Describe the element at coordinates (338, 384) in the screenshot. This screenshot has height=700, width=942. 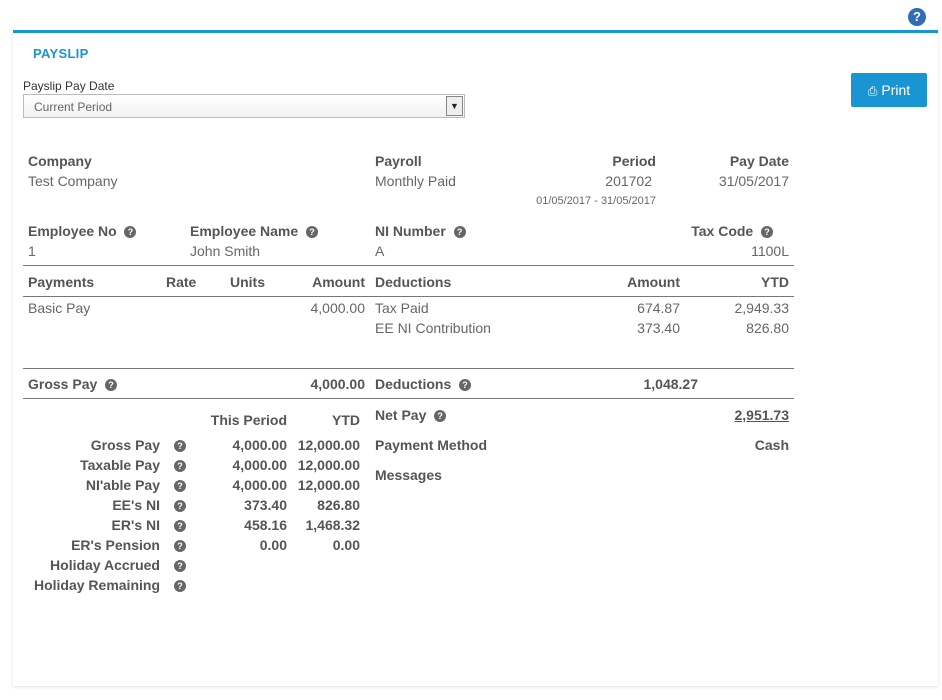
I see `gross-pay-total: 4,000.00` at that location.